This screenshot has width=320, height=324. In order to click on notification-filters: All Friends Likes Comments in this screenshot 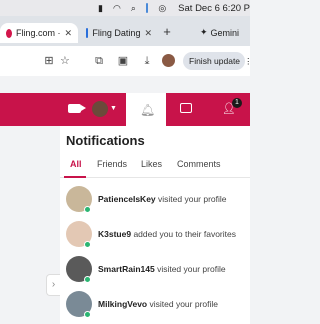, I will do `click(155, 166)`.